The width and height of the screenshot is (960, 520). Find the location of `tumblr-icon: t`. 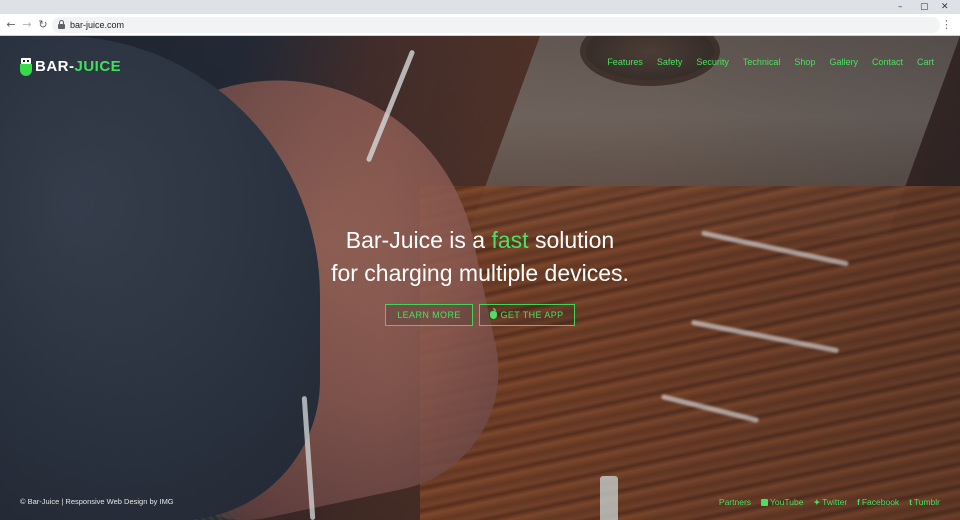

tumblr-icon: t is located at coordinates (910, 502).